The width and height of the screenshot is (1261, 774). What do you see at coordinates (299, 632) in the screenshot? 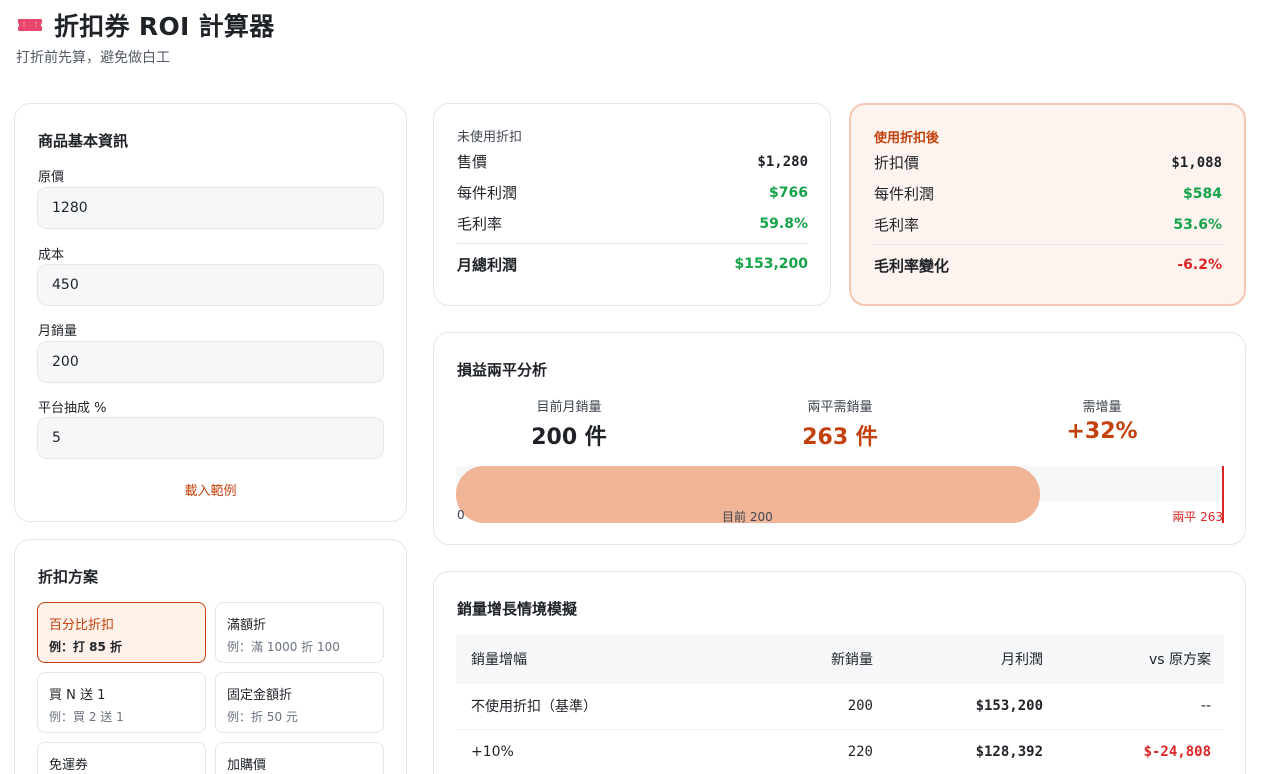
I see `plan-spend-threshold: 滿額折 例：滿 1000 折 100` at bounding box center [299, 632].